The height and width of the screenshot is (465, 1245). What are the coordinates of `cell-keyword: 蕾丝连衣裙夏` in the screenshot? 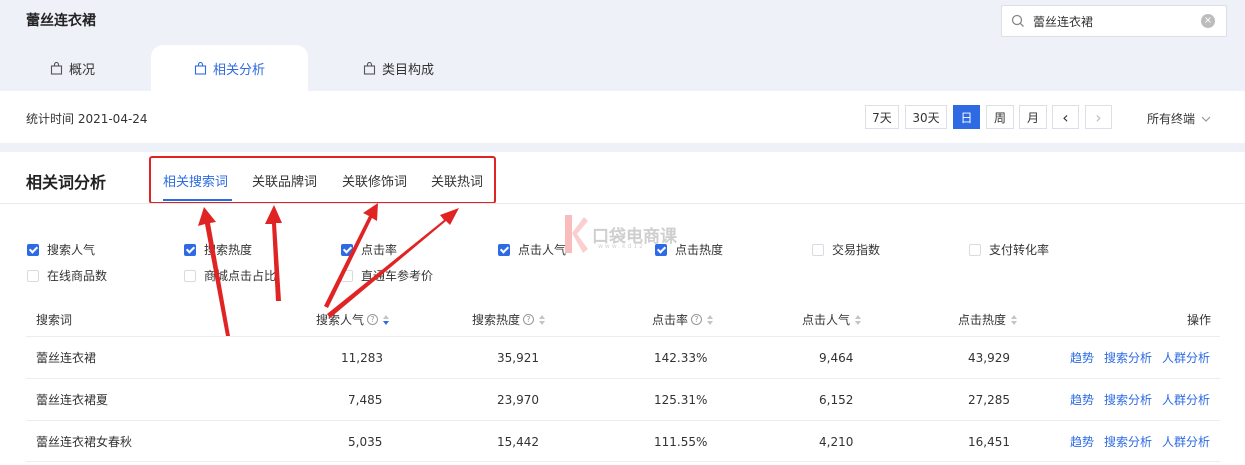 It's located at (72, 400).